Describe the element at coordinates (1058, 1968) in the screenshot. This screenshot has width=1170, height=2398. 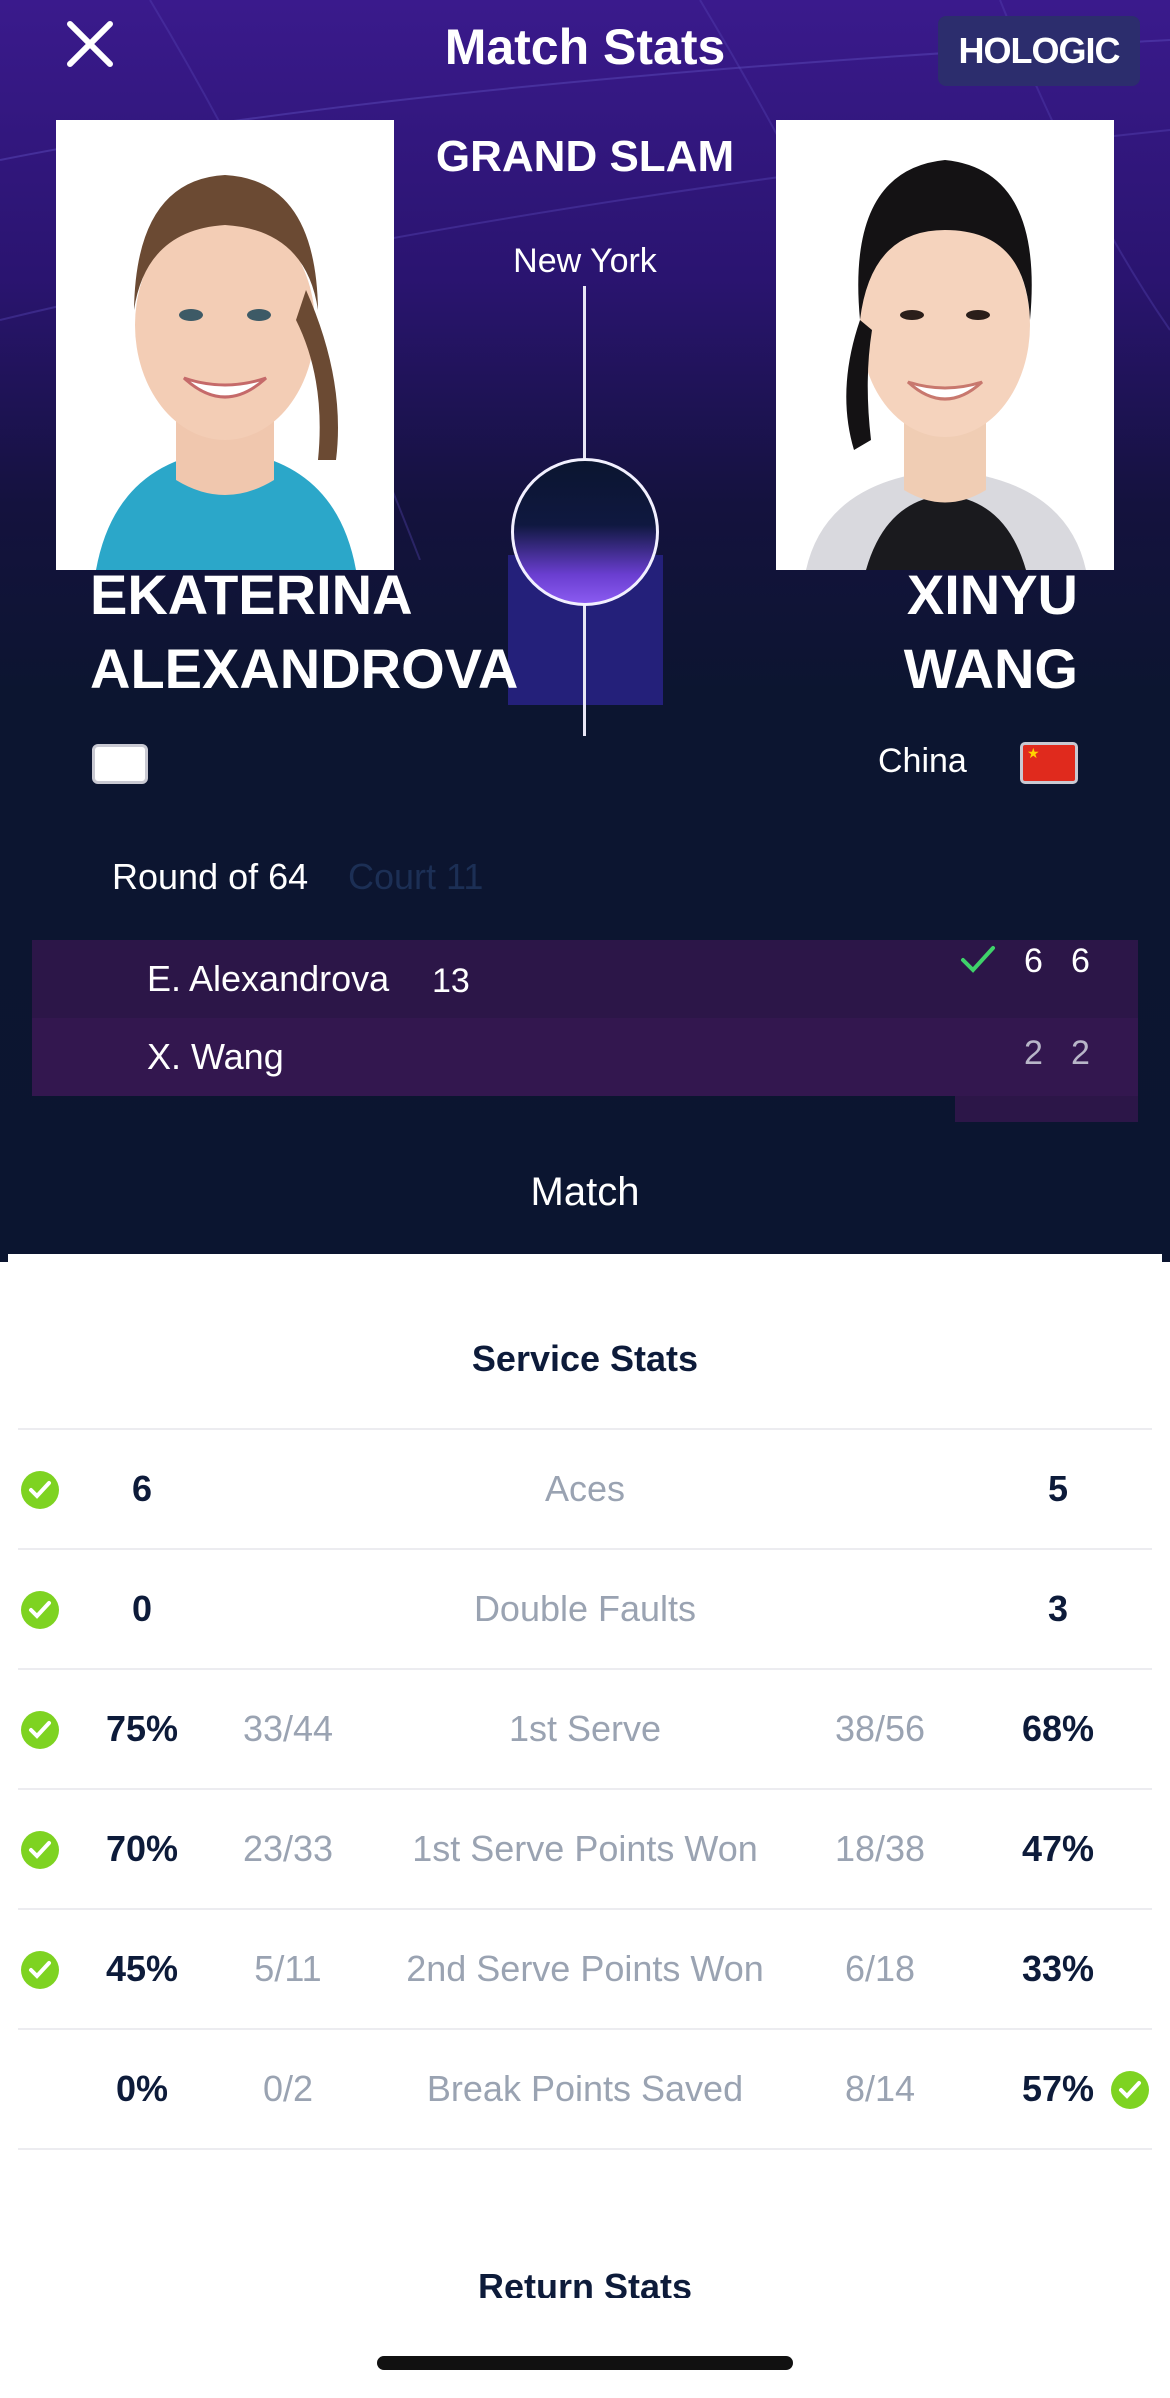
I see `stat-right-value: 33%` at that location.